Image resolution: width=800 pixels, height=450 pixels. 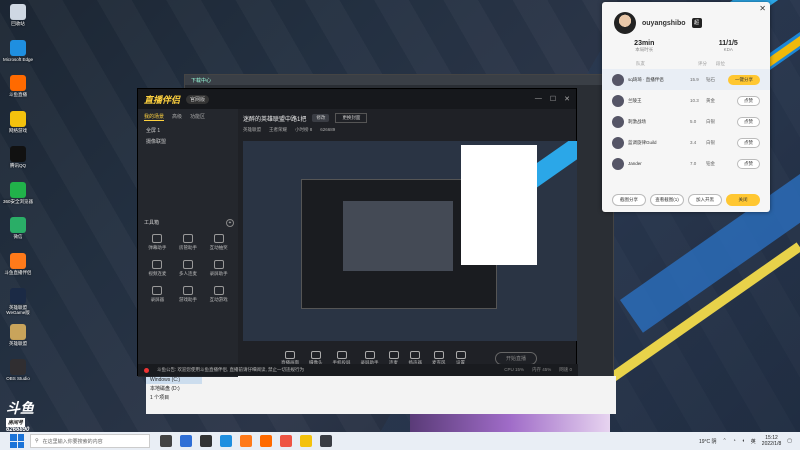 What do you see at coordinates (18, 263) in the screenshot?
I see `desktop-icon: 斗鱼直播伴侣` at bounding box center [18, 263].